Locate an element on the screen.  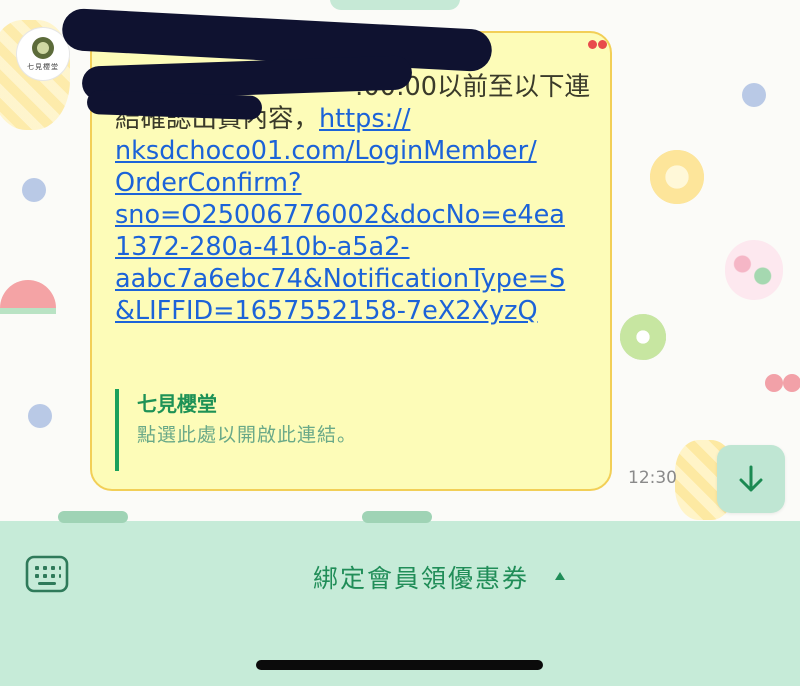
link-preview-title: 七見櫻堂 is located at coordinates (177, 404).